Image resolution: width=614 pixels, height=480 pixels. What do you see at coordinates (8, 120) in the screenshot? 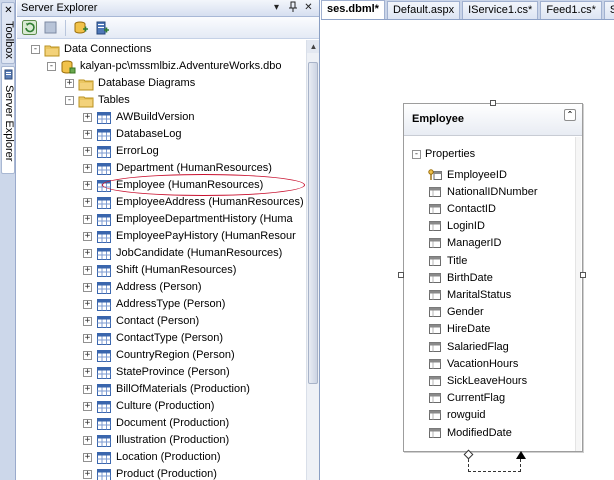
I see `server-explorer-tab: Server Explorer` at bounding box center [8, 120].